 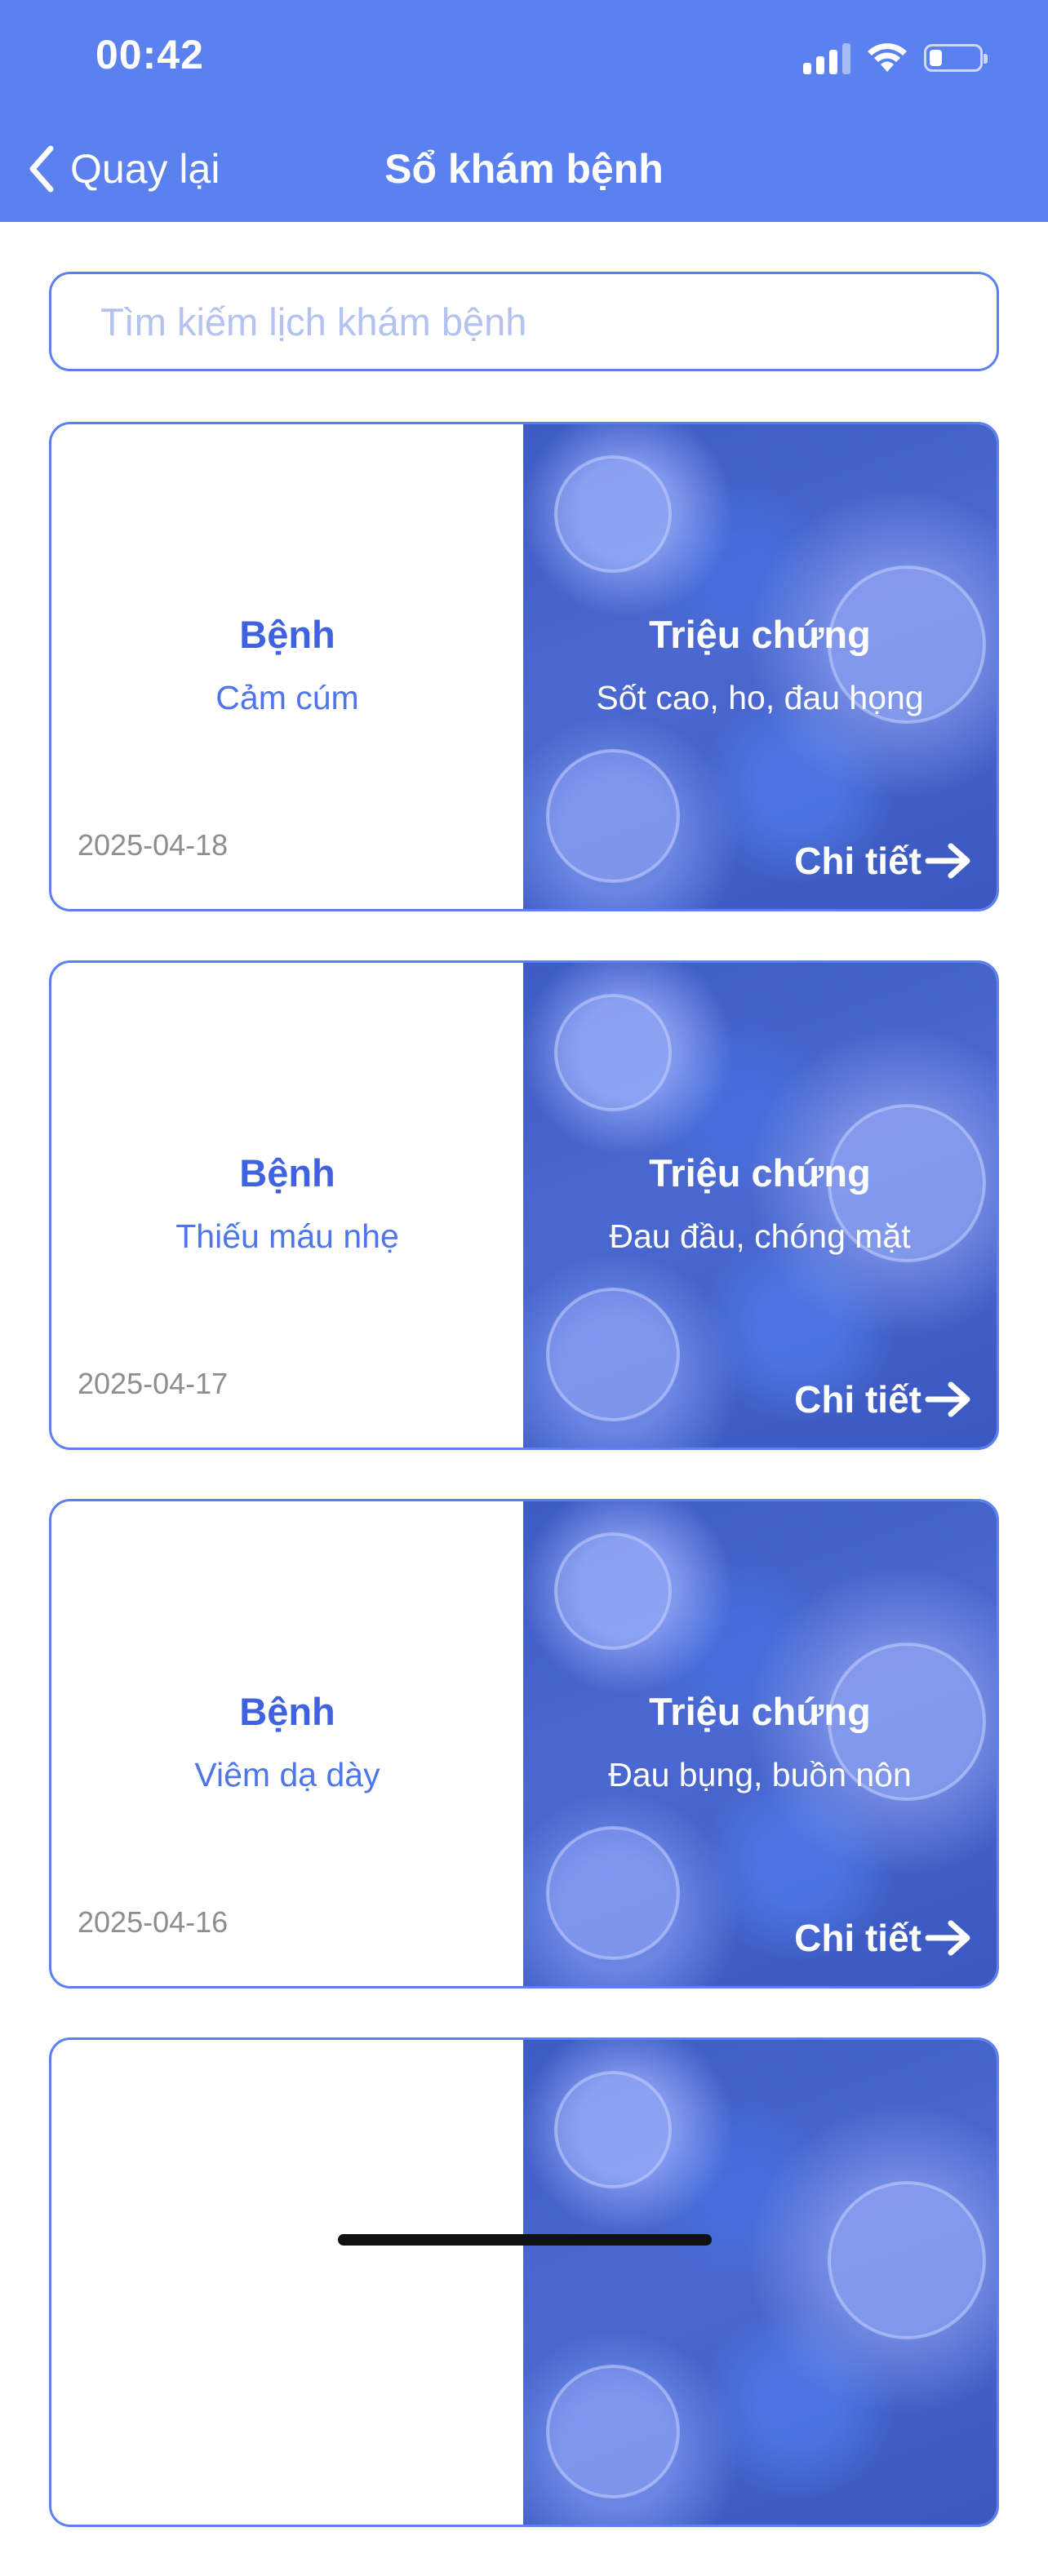 What do you see at coordinates (153, 845) in the screenshot?
I see `record-date: 2025-04-18` at bounding box center [153, 845].